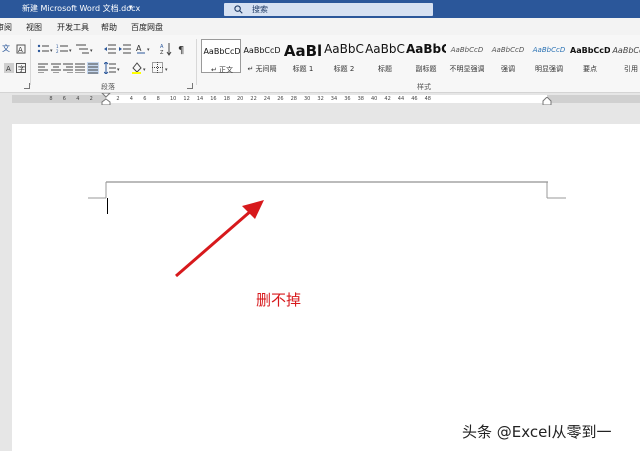  What do you see at coordinates (107, 206) in the screenshot?
I see `text-cursor` at bounding box center [107, 206].